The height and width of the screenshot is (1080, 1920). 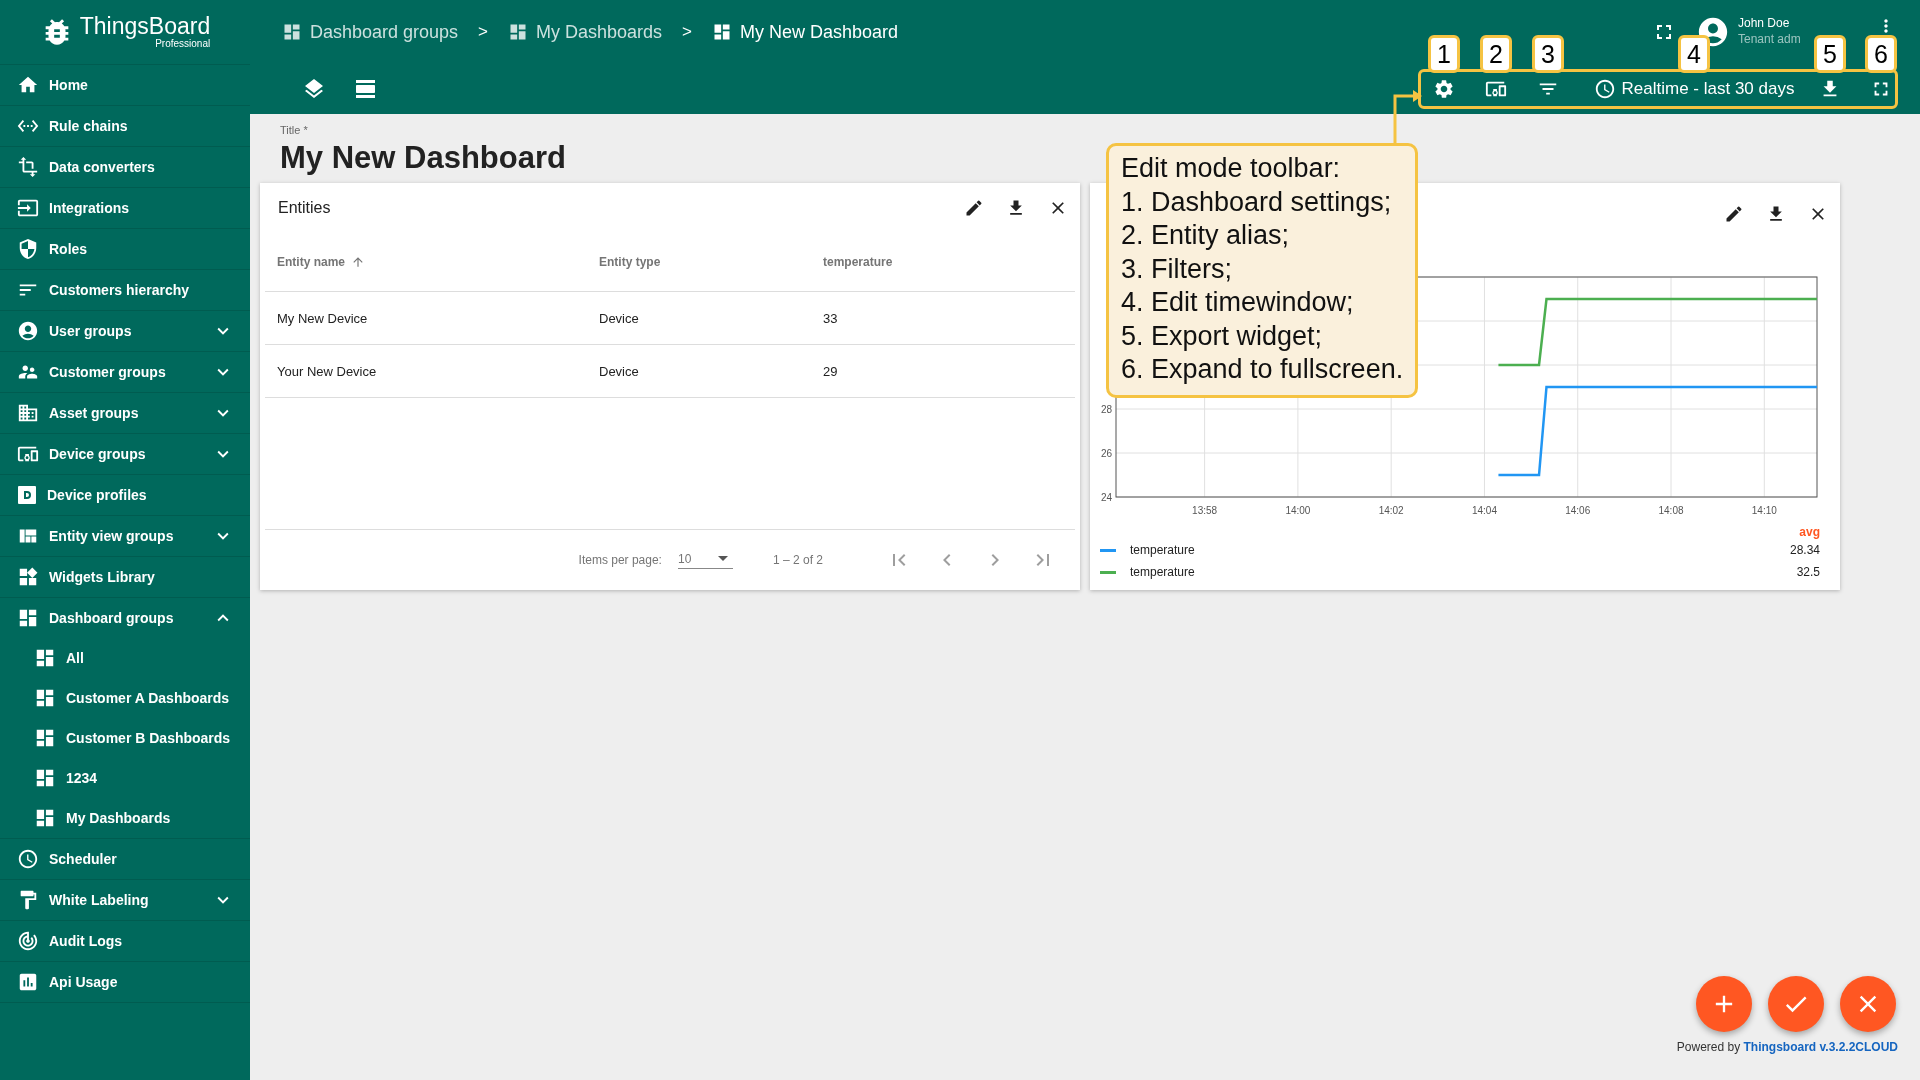 What do you see at coordinates (711, 262) in the screenshot?
I see `column-header: Entity type` at bounding box center [711, 262].